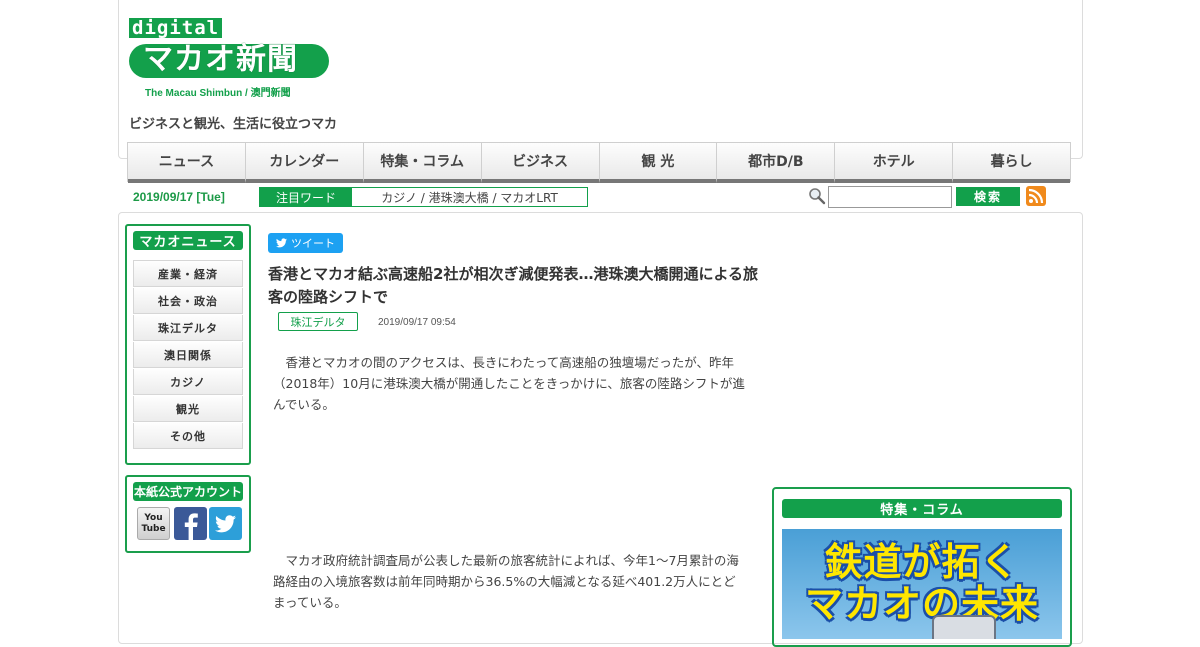  What do you see at coordinates (921, 604) in the screenshot?
I see `feature-banner-line-2: マカオの未来` at bounding box center [921, 604].